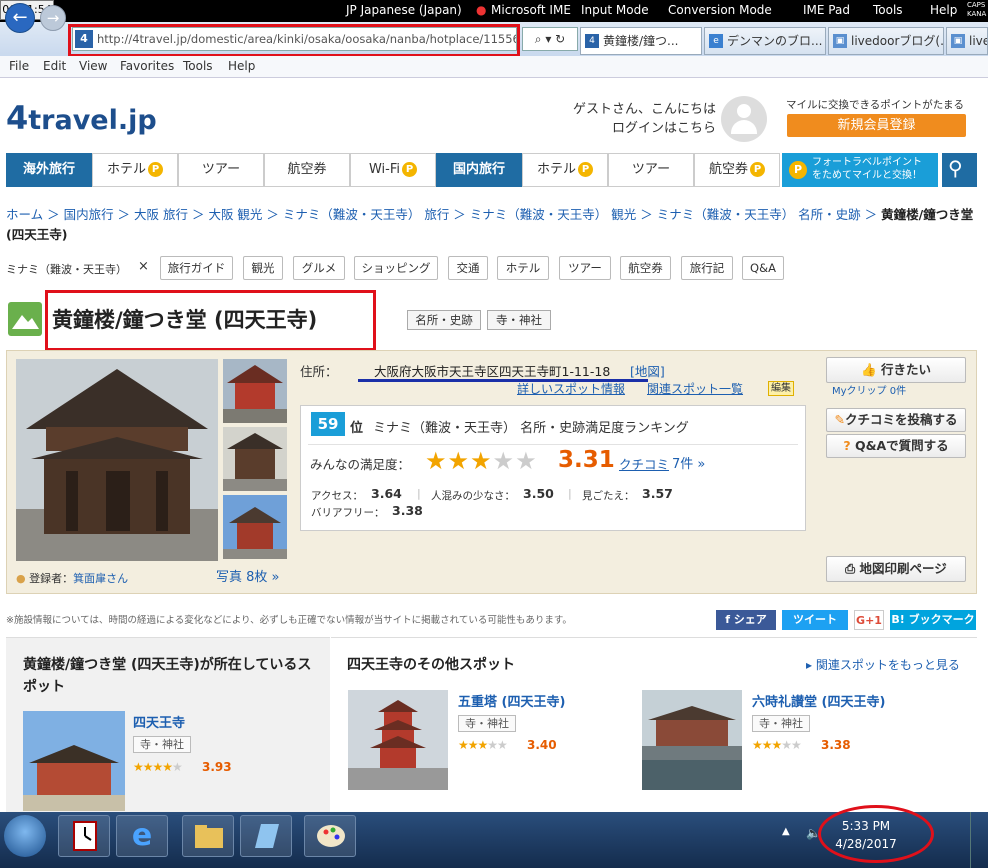 Image resolution: width=988 pixels, height=868 pixels. Describe the element at coordinates (468, 268) in the screenshot. I see `tag-transport: 交通` at that location.